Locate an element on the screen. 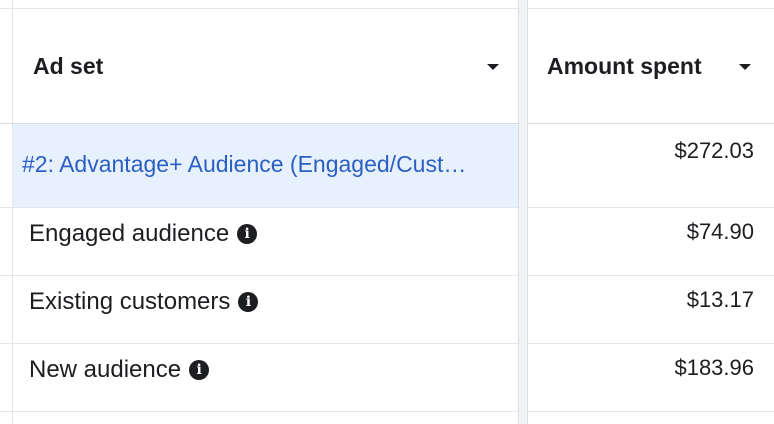 The image size is (774, 424). amount-spent-value: $74.90 is located at coordinates (720, 231).